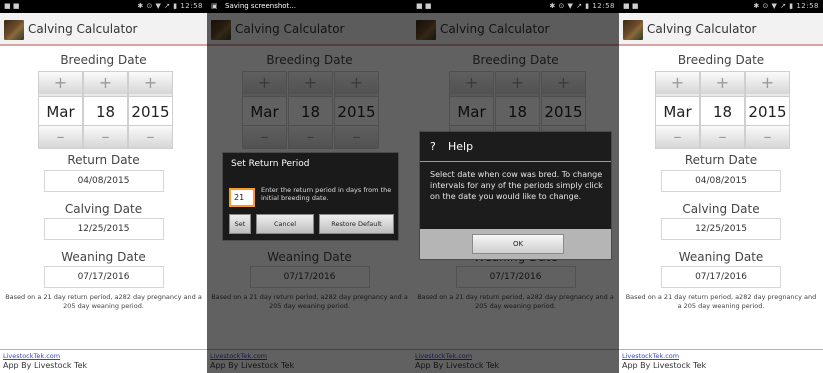  What do you see at coordinates (356, 224) in the screenshot?
I see `restore-default-button: Restore Default` at bounding box center [356, 224].